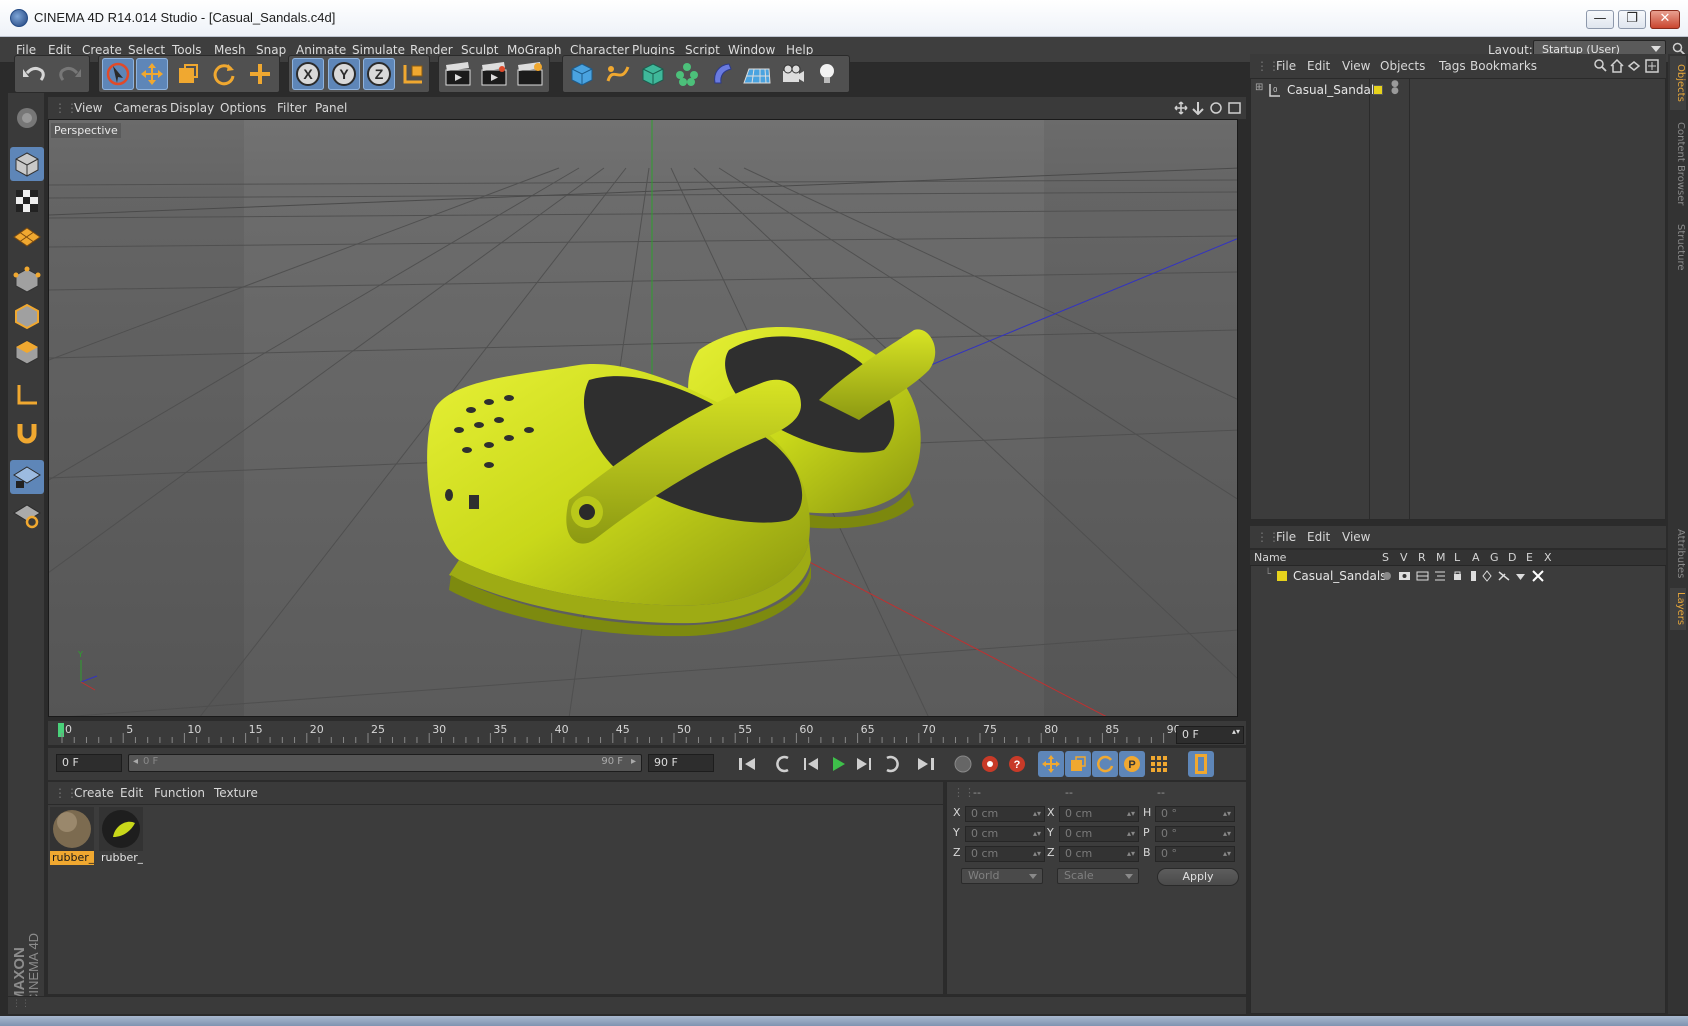 The width and height of the screenshot is (1688, 1026). Describe the element at coordinates (236, 793) in the screenshot. I see `material-menu-texture: Texture` at that location.